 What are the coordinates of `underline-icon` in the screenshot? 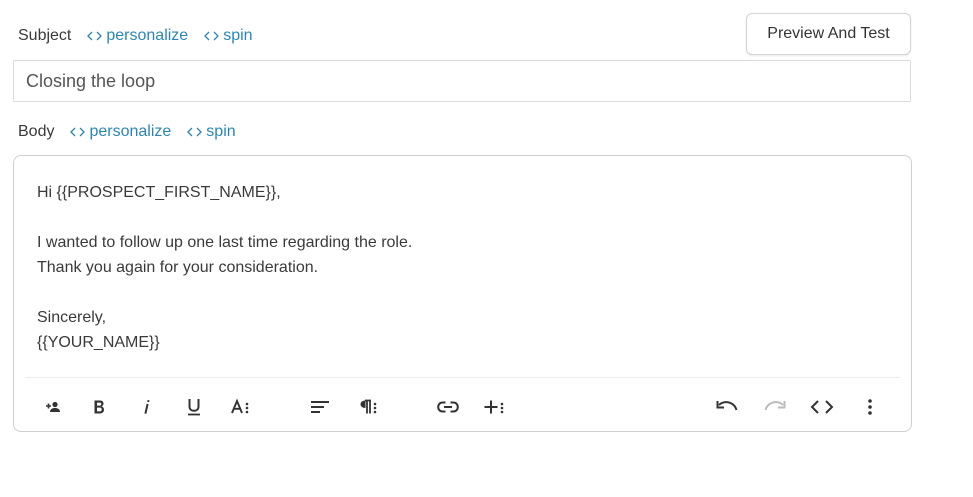 It's located at (194, 407).